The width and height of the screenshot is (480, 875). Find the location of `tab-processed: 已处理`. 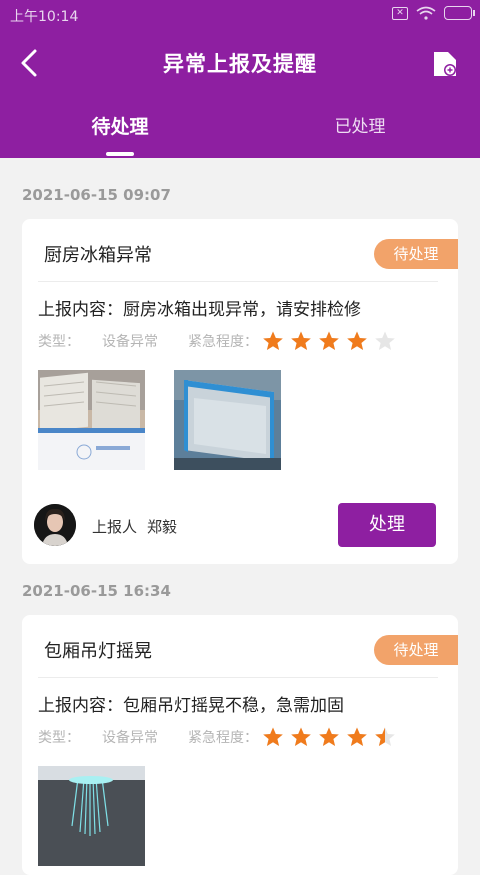

tab-processed: 已处理 is located at coordinates (360, 124).